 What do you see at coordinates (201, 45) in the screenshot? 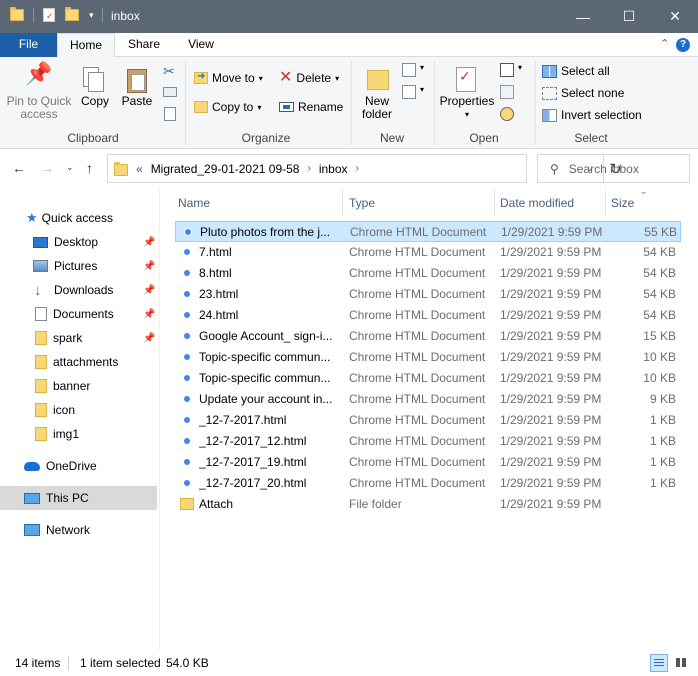
I see `tab-view: View` at bounding box center [201, 45].